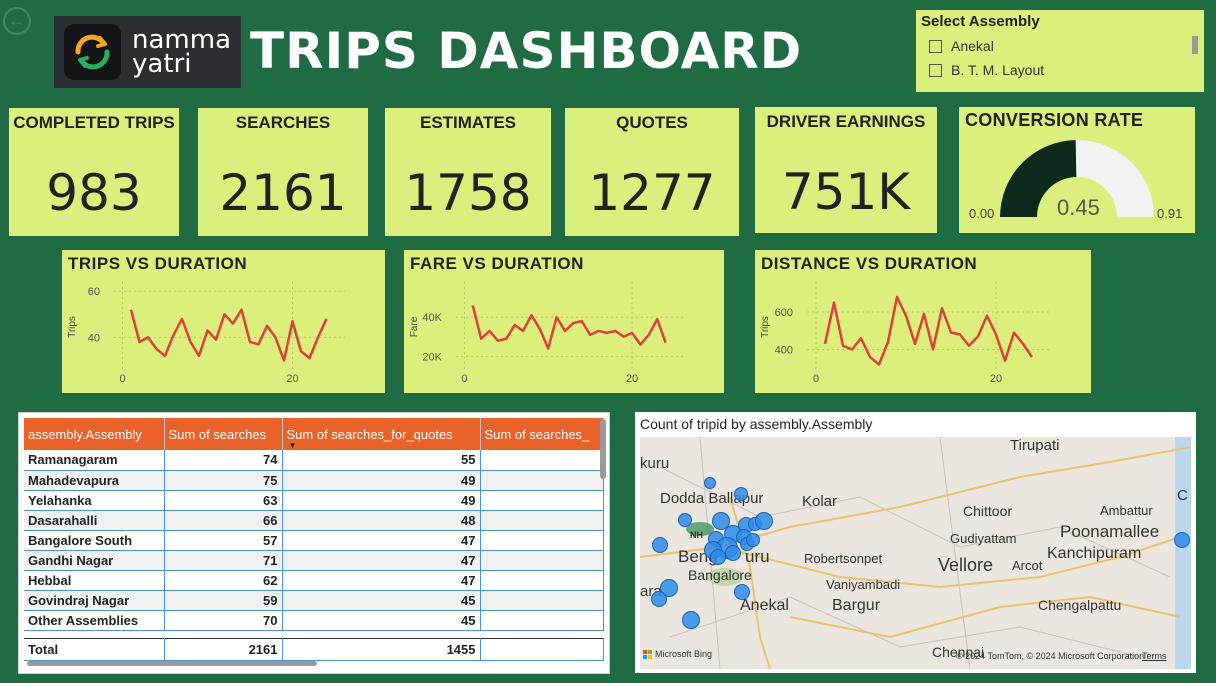  I want to click on cell-searches: 59, so click(223, 600).